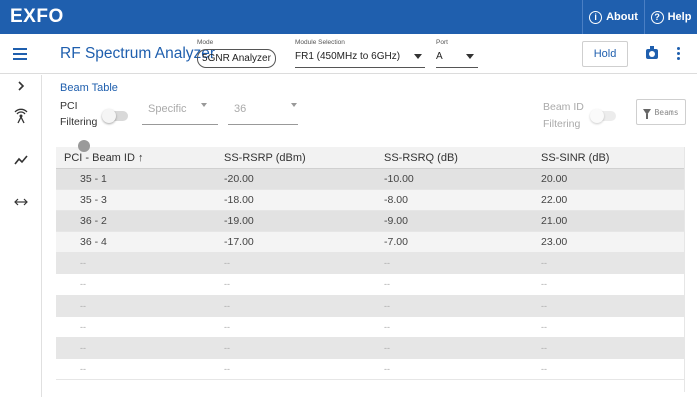  What do you see at coordinates (396, 221) in the screenshot?
I see `table-cell: -9.00` at bounding box center [396, 221].